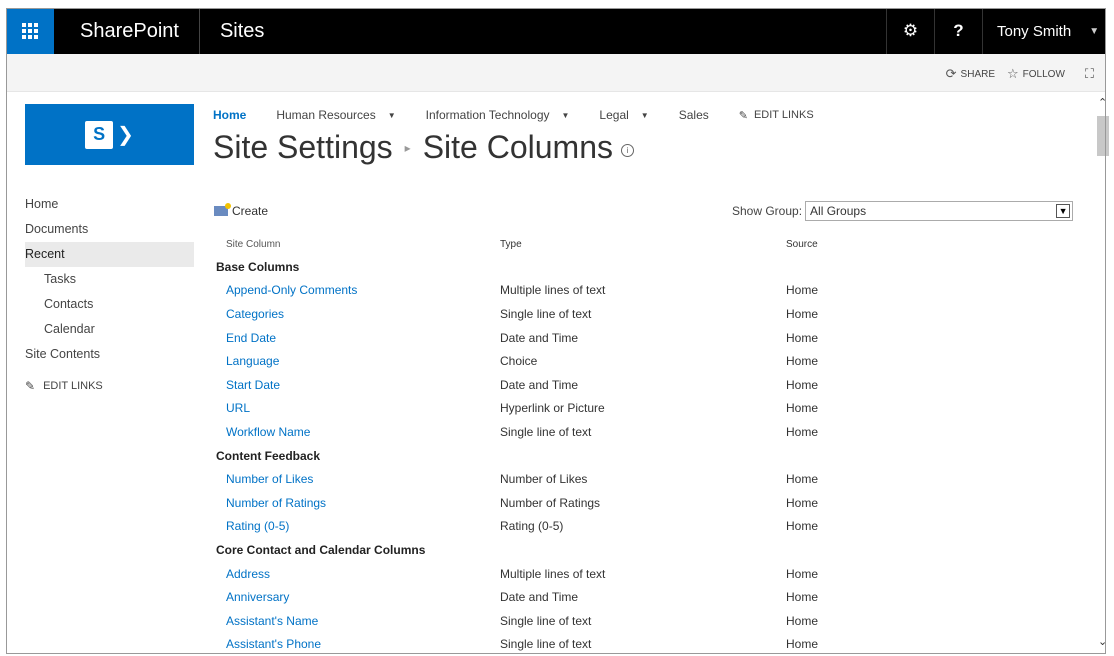 The height and width of the screenshot is (656, 1114). I want to click on header-source: Source, so click(802, 244).